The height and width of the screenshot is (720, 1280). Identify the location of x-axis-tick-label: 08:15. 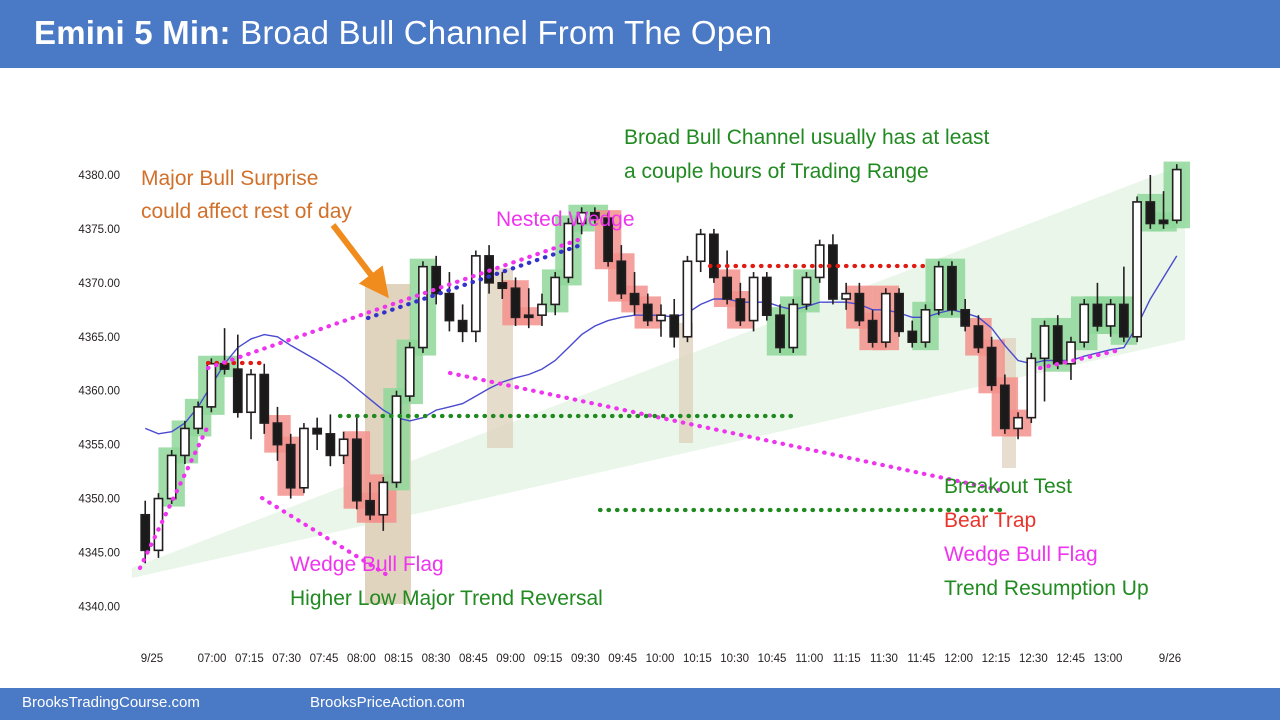
(398, 659).